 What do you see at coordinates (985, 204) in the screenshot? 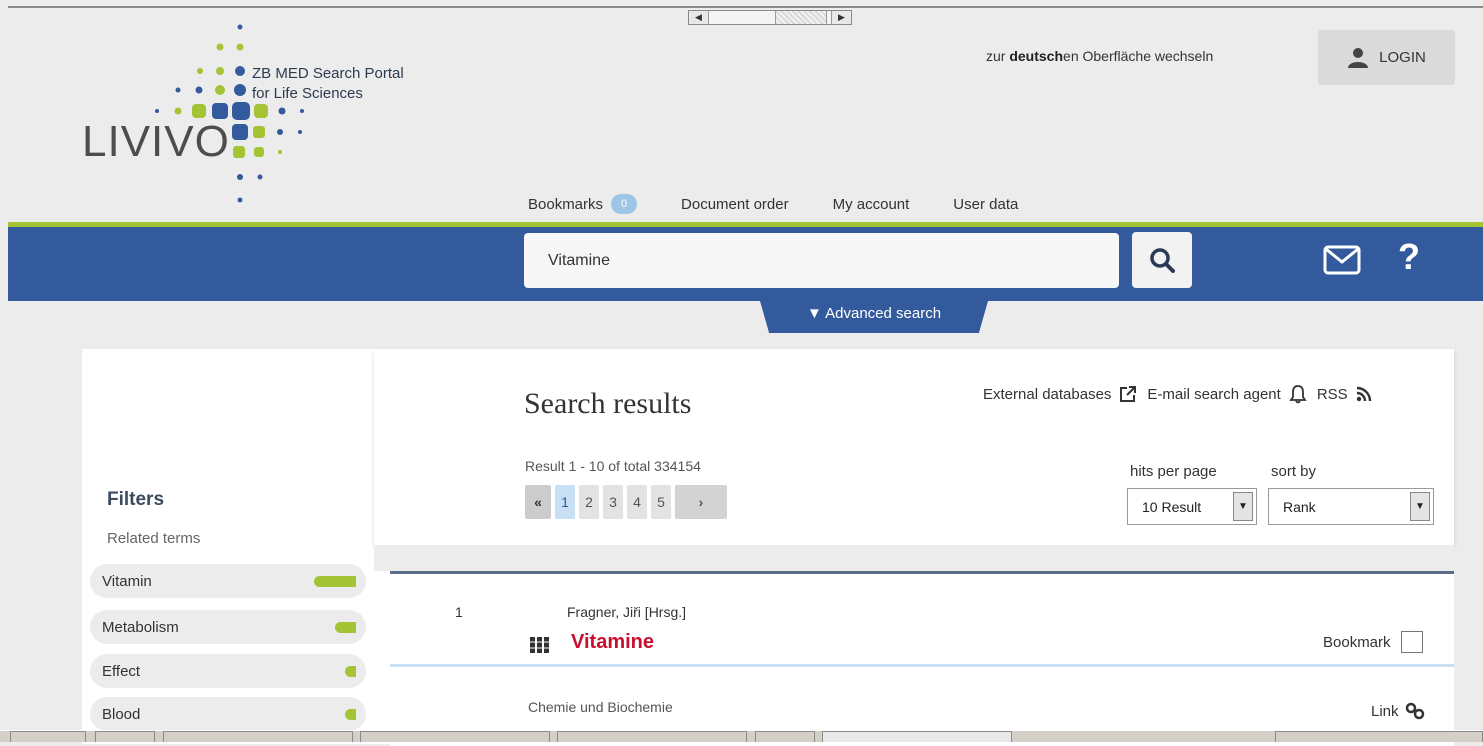
I see `nav-user-data: User data` at bounding box center [985, 204].